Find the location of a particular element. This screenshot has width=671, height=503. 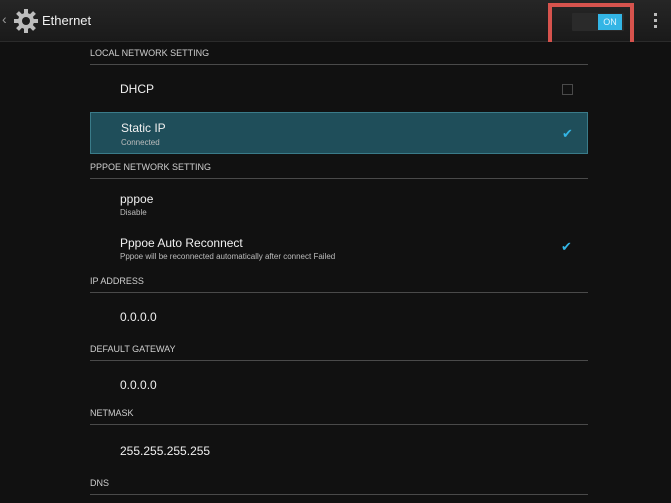

auto-reconnect-label: Pppoe Auto Reconnect is located at coordinates (181, 243).